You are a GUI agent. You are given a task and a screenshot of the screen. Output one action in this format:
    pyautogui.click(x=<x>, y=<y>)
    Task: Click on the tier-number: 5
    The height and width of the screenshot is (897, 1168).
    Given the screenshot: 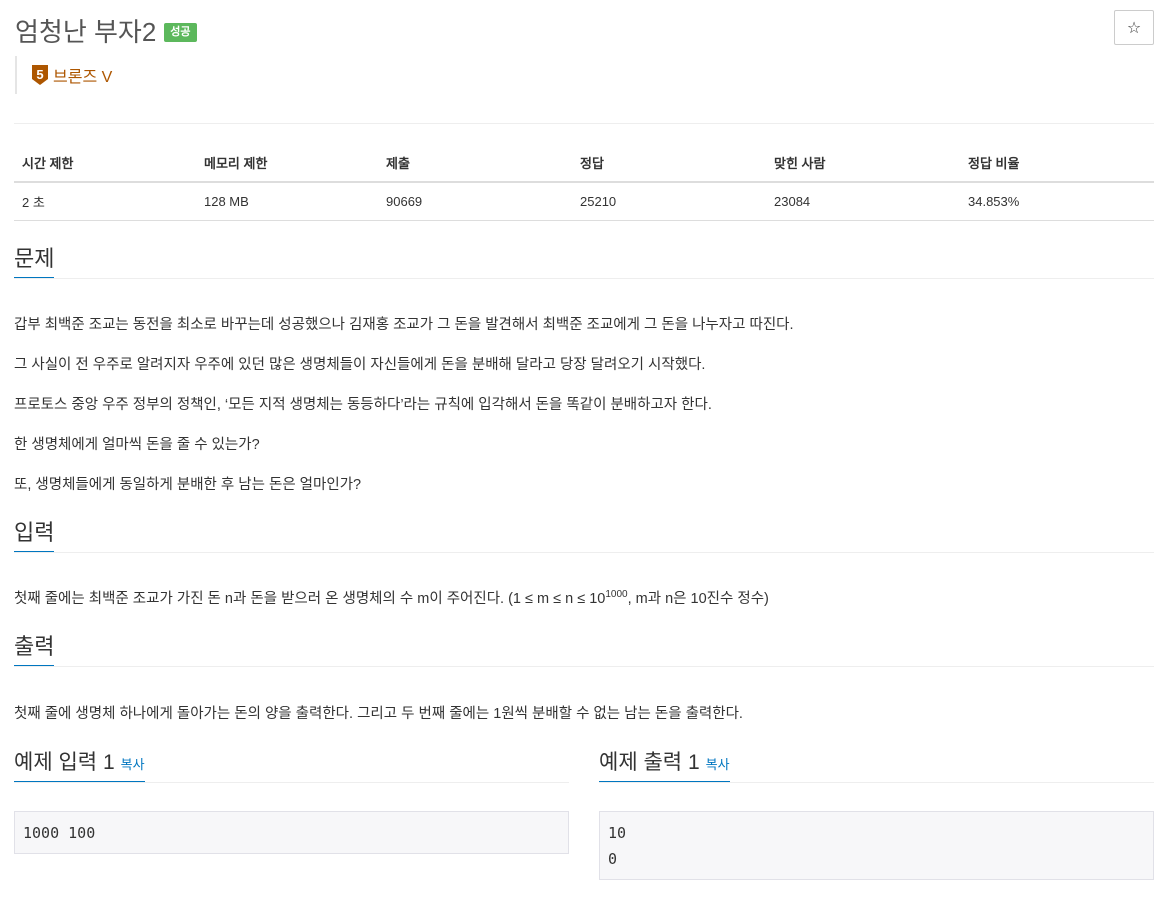 What is the action you would take?
    pyautogui.click(x=40, y=74)
    